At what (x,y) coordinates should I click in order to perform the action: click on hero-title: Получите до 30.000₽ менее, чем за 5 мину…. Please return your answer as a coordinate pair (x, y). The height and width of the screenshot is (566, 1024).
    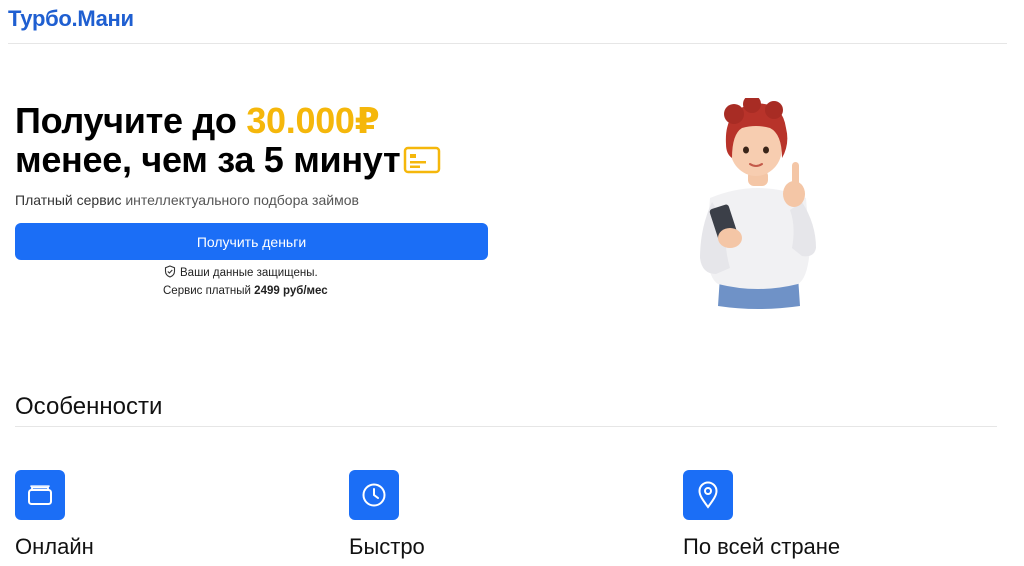
    Looking at the image, I should click on (228, 141).